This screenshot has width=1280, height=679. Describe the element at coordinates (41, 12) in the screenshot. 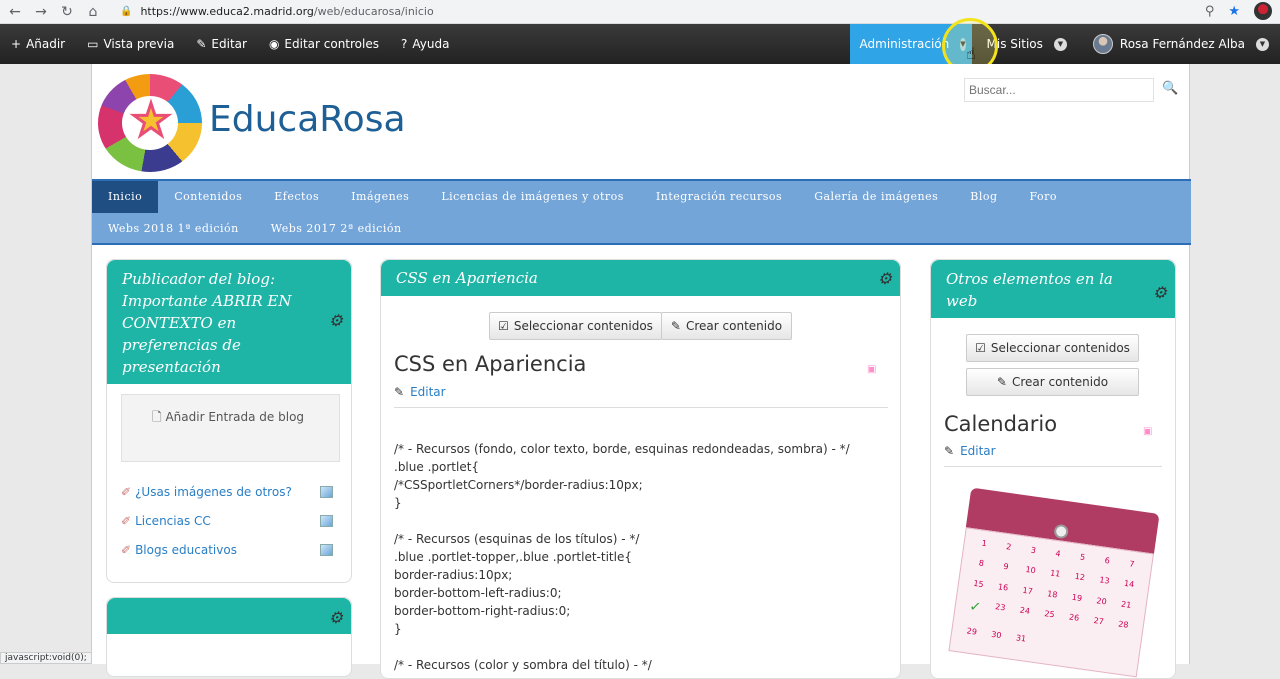

I see `forward-icon: →` at that location.